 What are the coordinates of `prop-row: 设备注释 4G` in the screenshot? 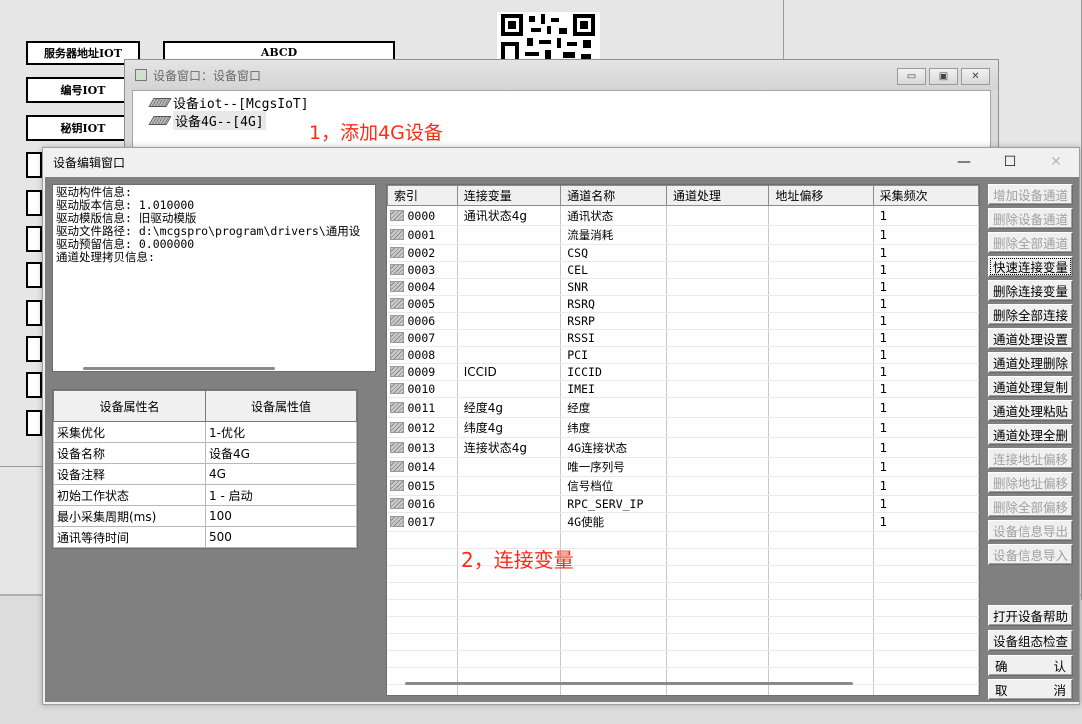 It's located at (205, 474).